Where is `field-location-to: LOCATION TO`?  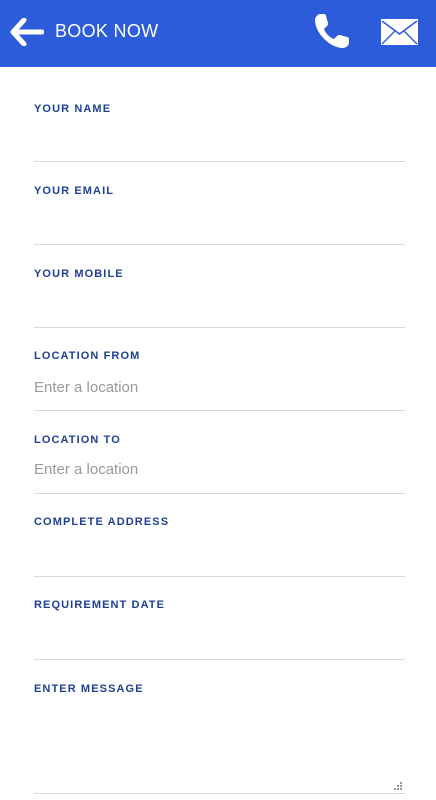
field-location-to: LOCATION TO is located at coordinates (219, 452).